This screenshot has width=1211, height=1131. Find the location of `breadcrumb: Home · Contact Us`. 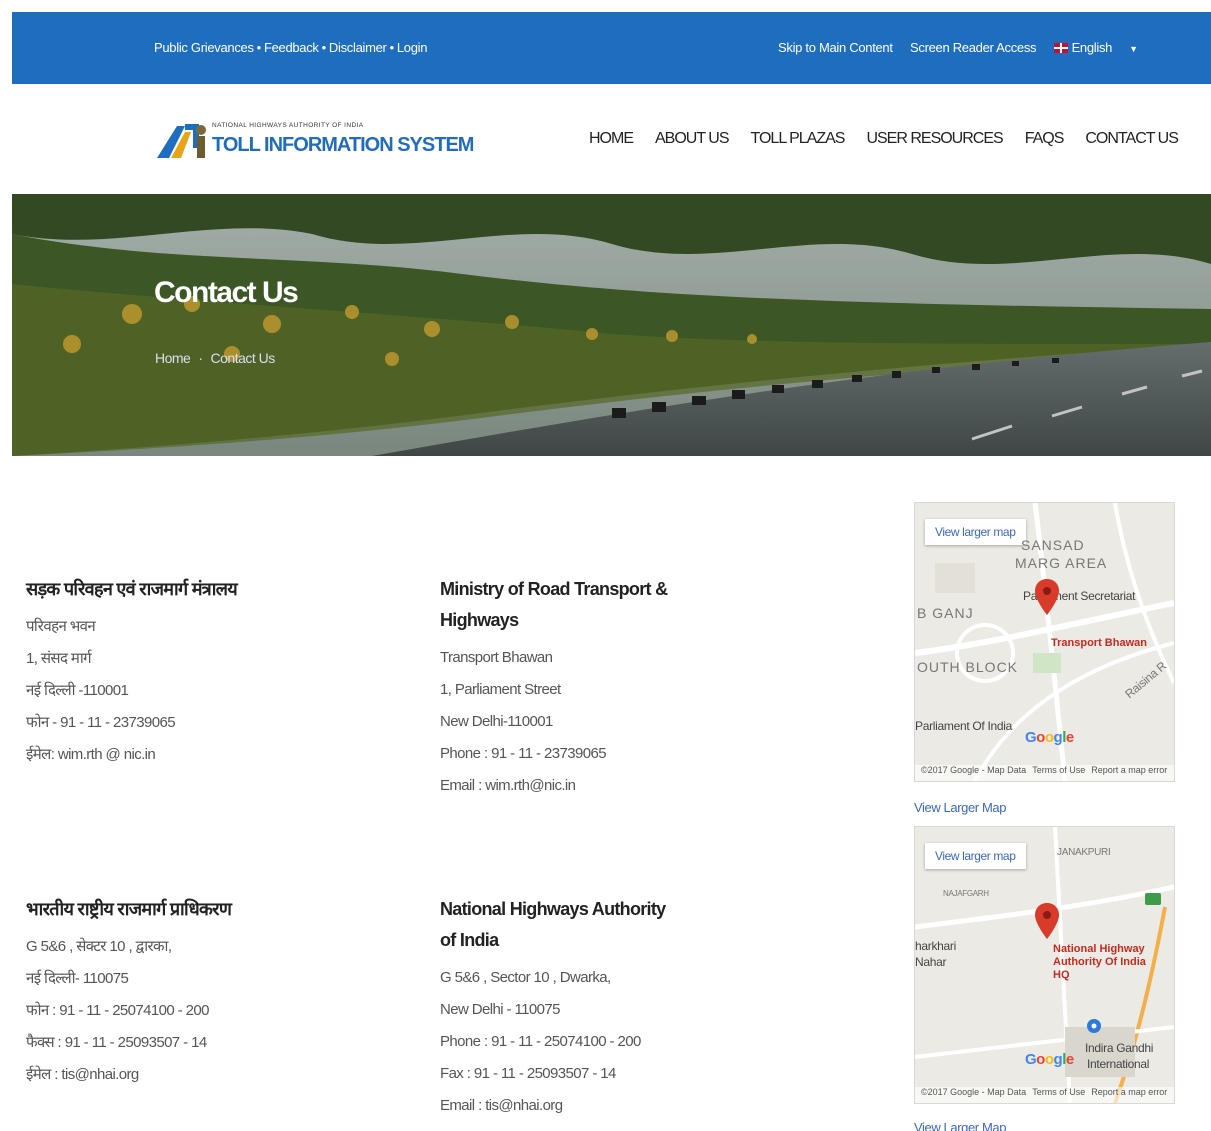

breadcrumb: Home · Contact Us is located at coordinates (215, 358).